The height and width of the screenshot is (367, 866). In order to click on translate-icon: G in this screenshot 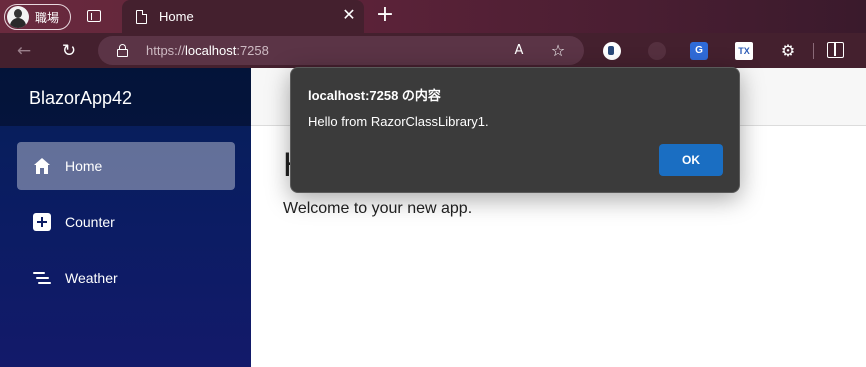, I will do `click(699, 51)`.